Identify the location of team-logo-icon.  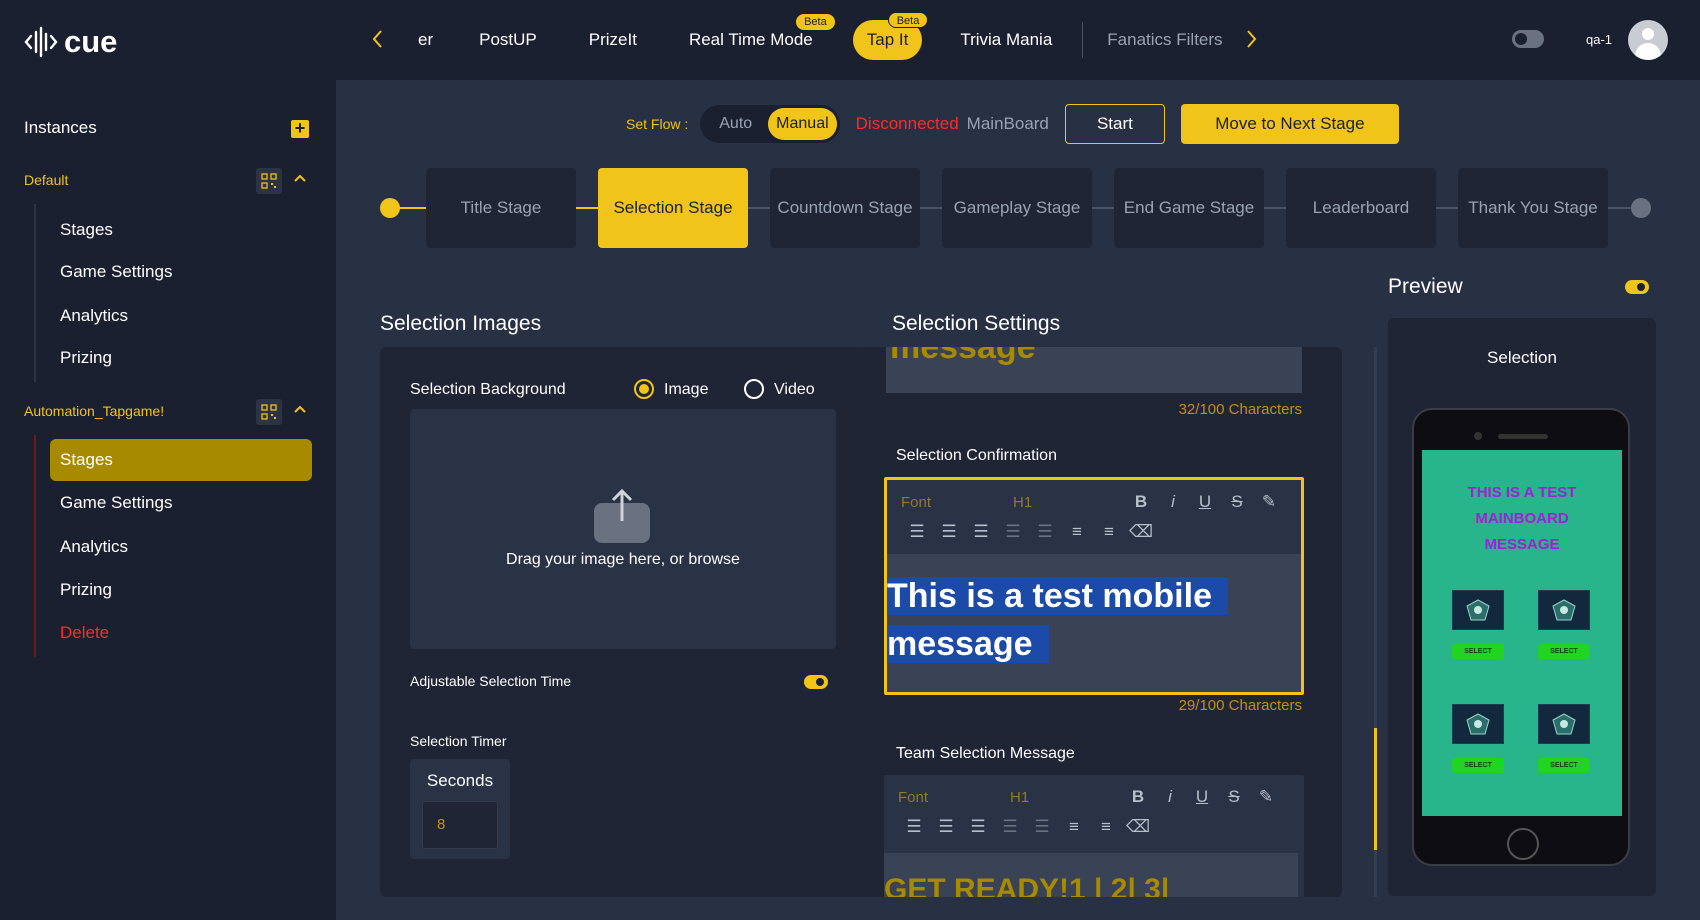
(1564, 724).